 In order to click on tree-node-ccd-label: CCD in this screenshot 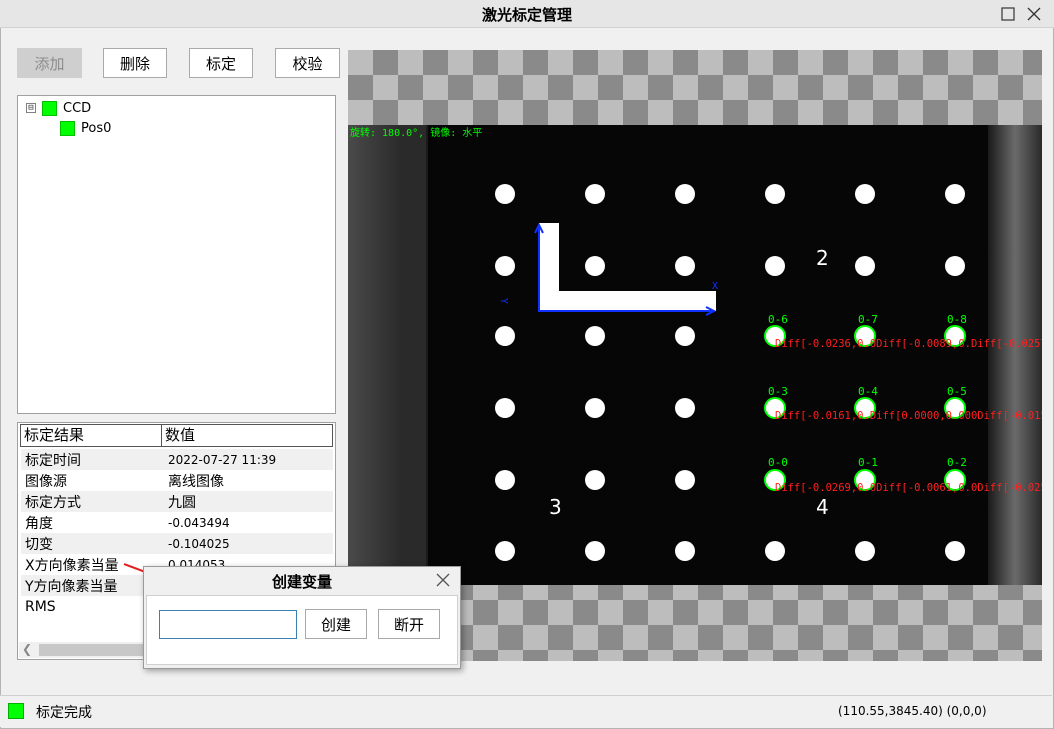, I will do `click(77, 108)`.